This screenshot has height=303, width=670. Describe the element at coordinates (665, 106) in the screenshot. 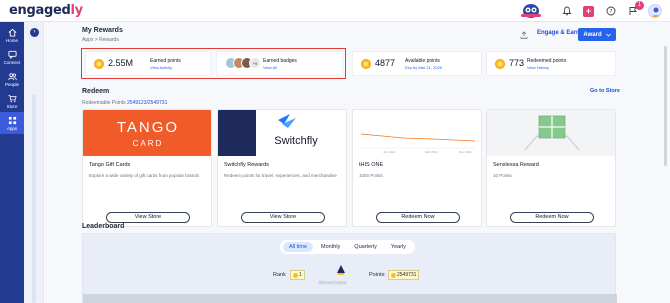

I see `page-scrollbar` at that location.